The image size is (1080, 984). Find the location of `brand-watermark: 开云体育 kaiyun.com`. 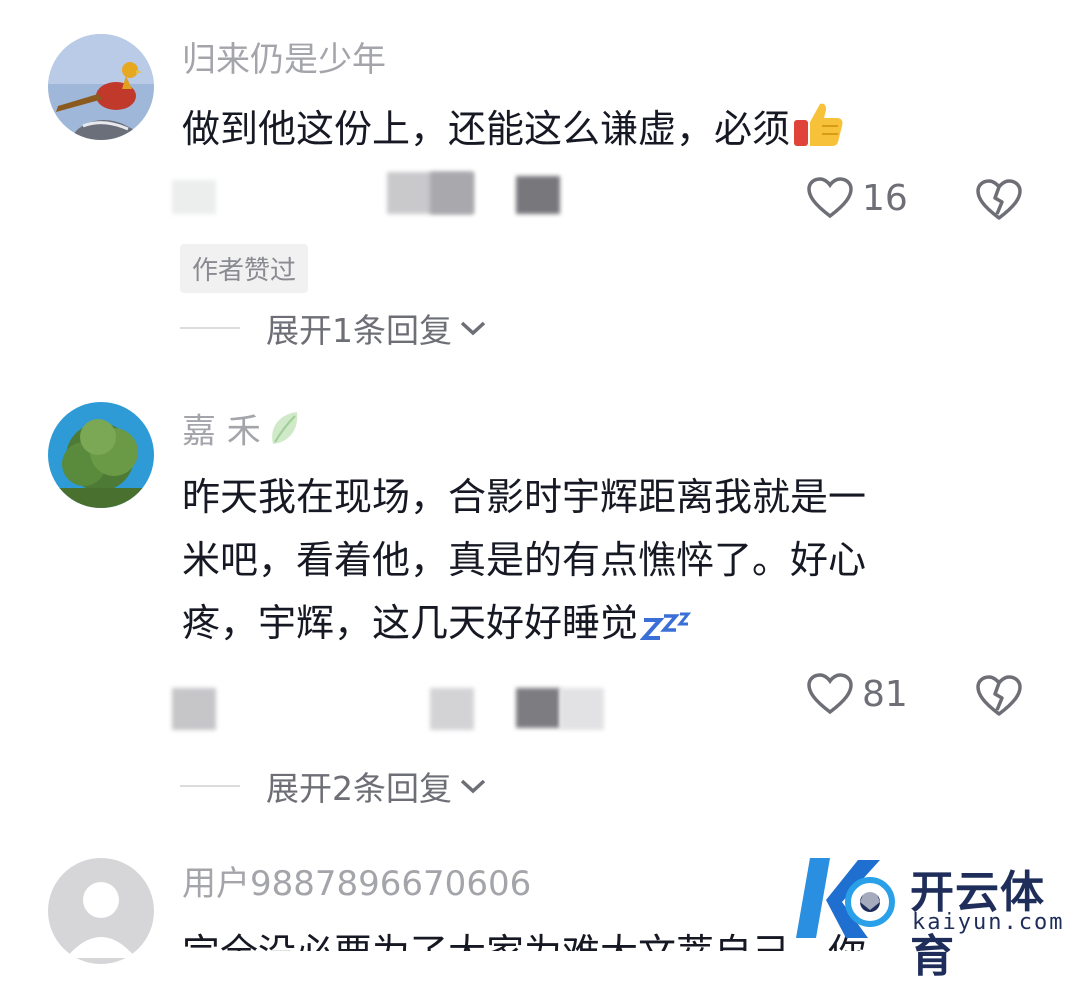

brand-watermark: 开云体育 kaiyun.com is located at coordinates (936, 915).